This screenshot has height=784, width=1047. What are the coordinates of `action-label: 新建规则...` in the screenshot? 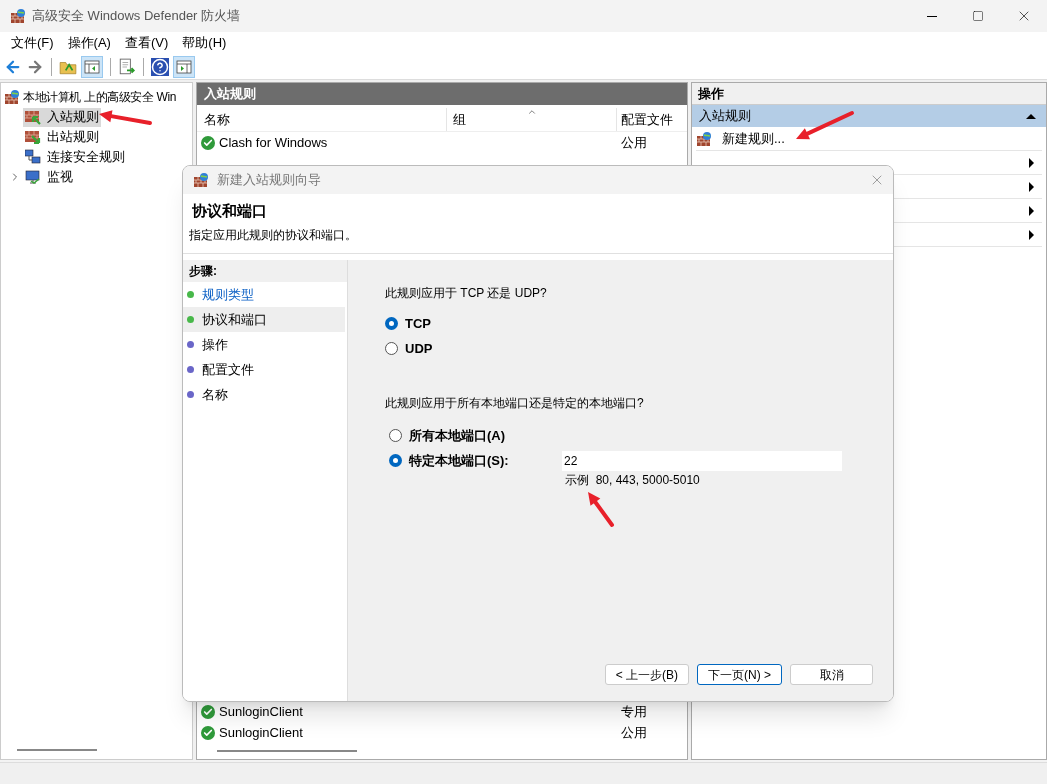 It's located at (753, 138).